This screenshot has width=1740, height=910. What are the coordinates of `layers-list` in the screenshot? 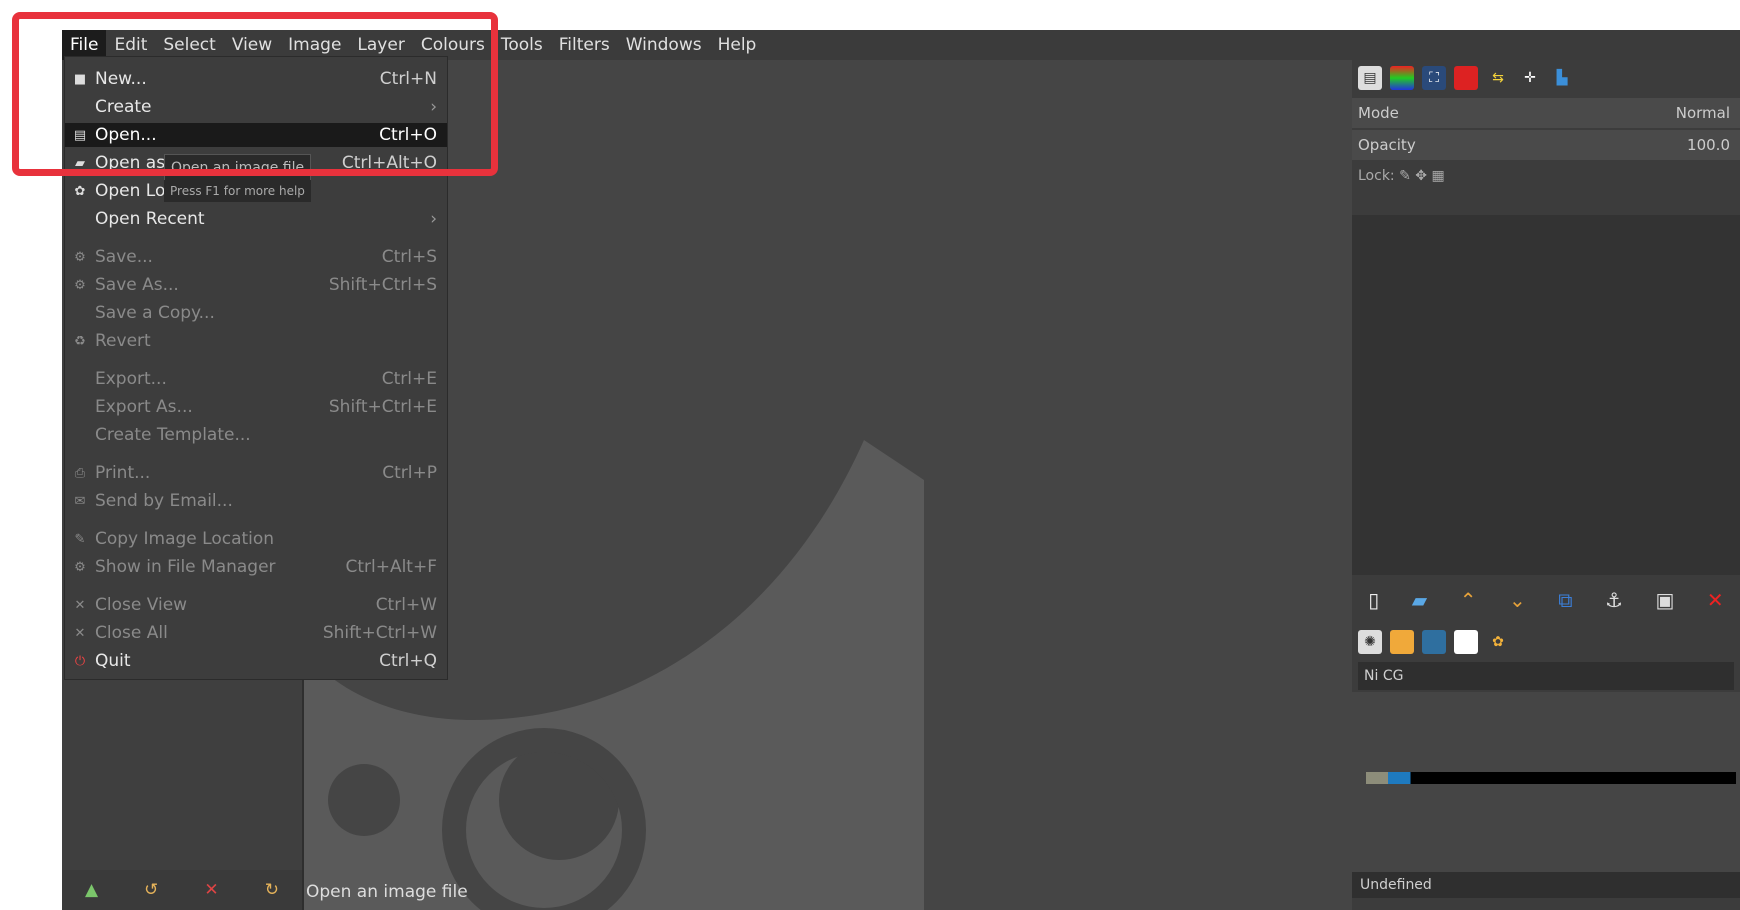 It's located at (1546, 395).